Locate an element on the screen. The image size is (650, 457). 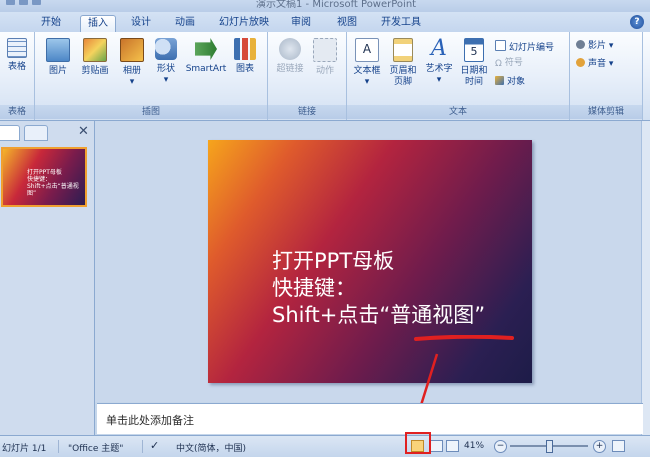
slides-panel: ✕ 打开PPT母板 快捷键： Shift+点击“普通视图” is located at coordinates (47, 278).